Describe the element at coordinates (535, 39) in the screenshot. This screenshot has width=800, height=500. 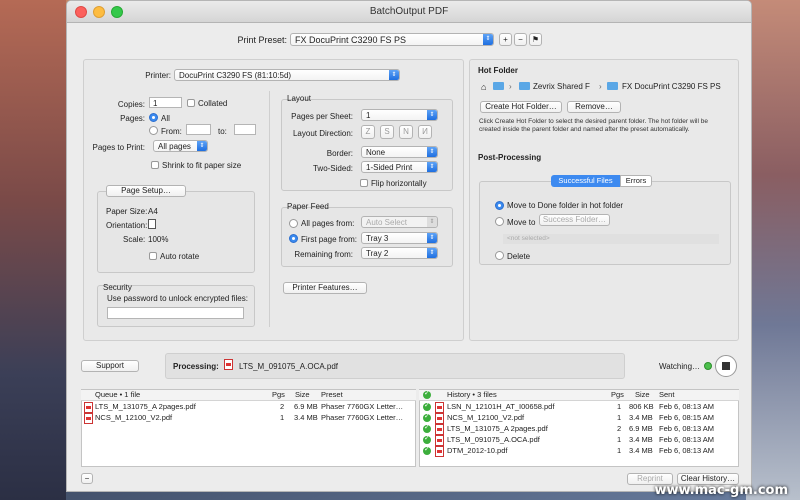
I see `tag-icon: ⚑` at that location.